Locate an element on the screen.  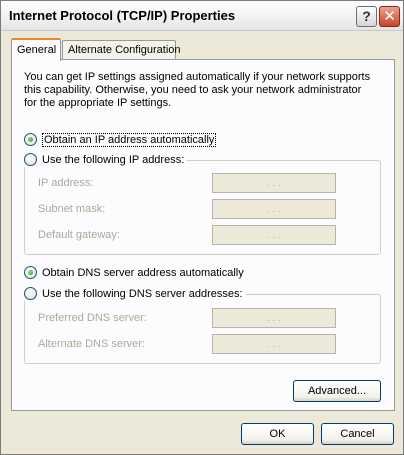
alternate-dns-input: . . . is located at coordinates (274, 344).